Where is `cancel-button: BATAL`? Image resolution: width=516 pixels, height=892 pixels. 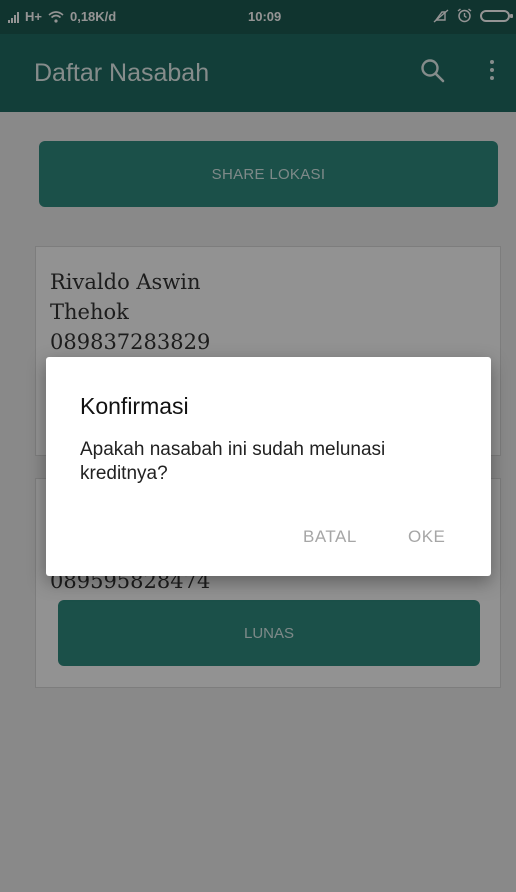
cancel-button: BATAL is located at coordinates (330, 537).